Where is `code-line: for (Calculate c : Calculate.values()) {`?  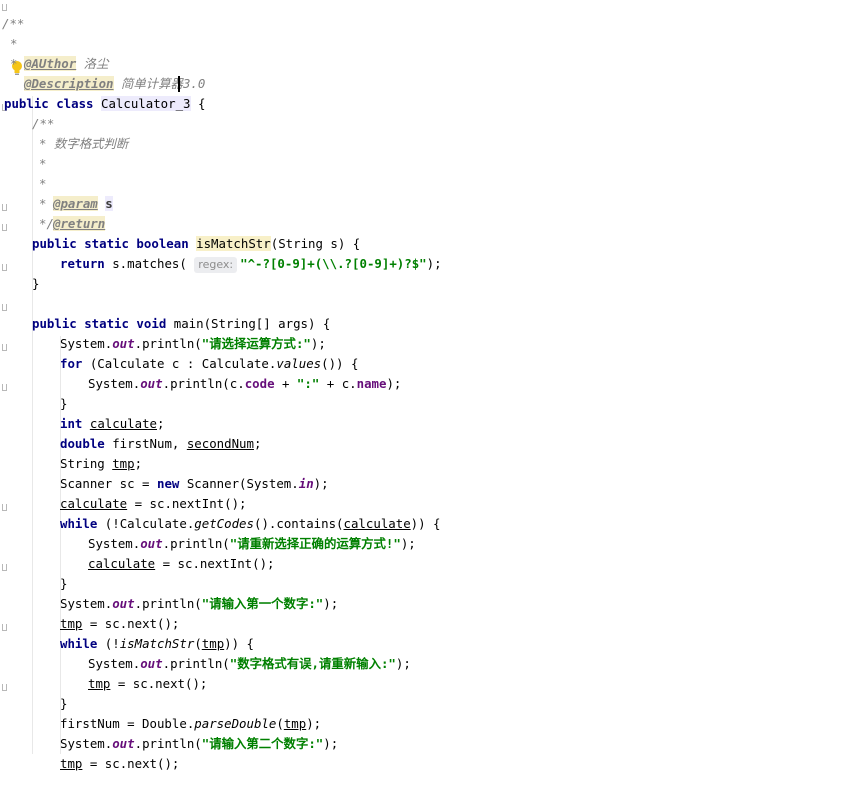 code-line: for (Calculate c : Calculate.values()) { is located at coordinates (421, 352).